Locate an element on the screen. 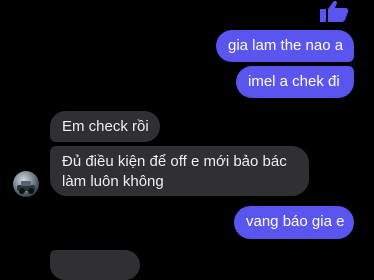 The height and width of the screenshot is (280, 374). sent-message-bubble: vang báo gia e is located at coordinates (294, 222).